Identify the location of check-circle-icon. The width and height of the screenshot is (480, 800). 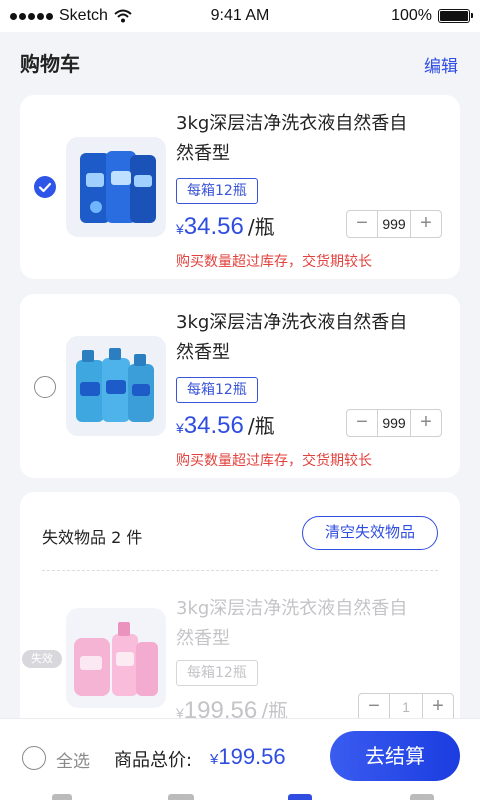
(45, 187).